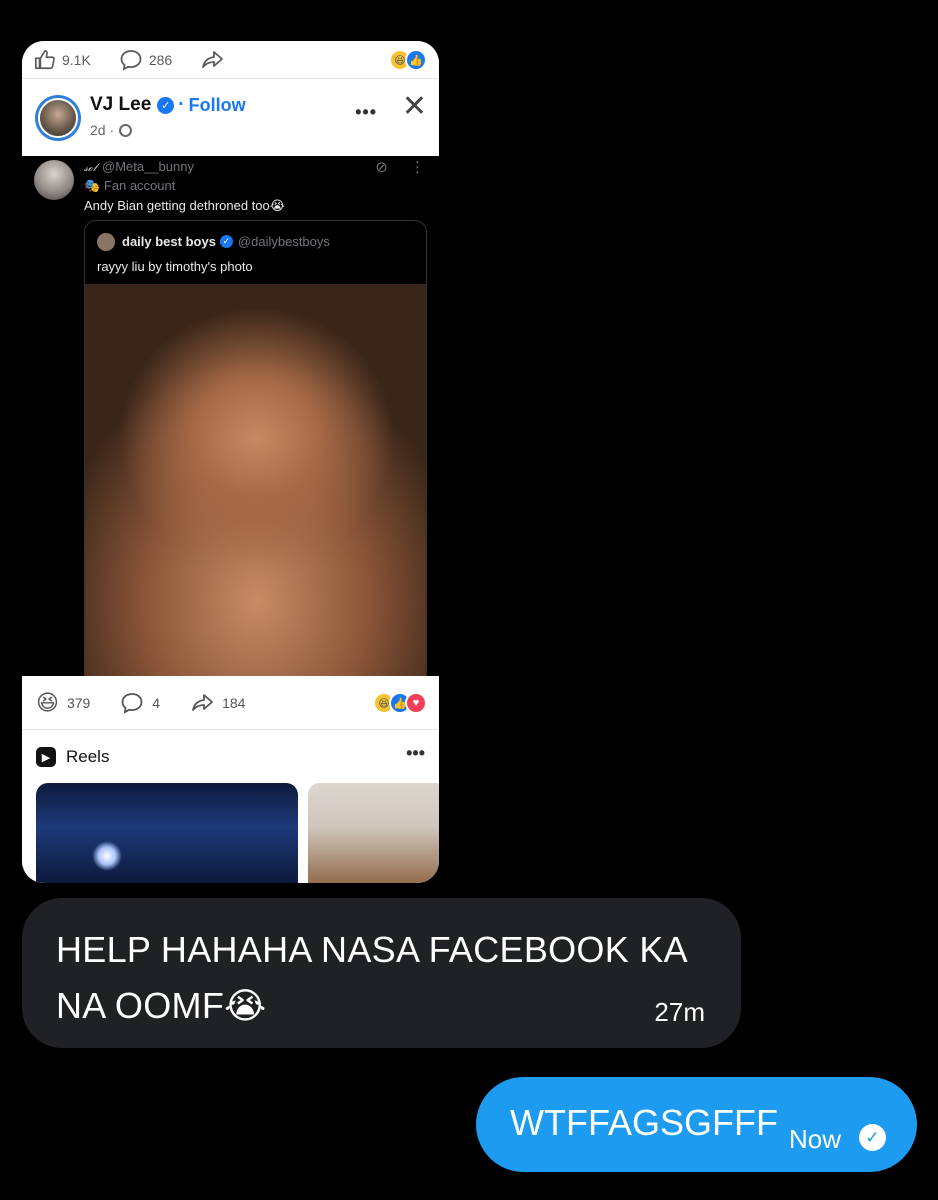 The width and height of the screenshot is (938, 1200). What do you see at coordinates (416, 703) in the screenshot?
I see `love-reaction-icon: ♥` at bounding box center [416, 703].